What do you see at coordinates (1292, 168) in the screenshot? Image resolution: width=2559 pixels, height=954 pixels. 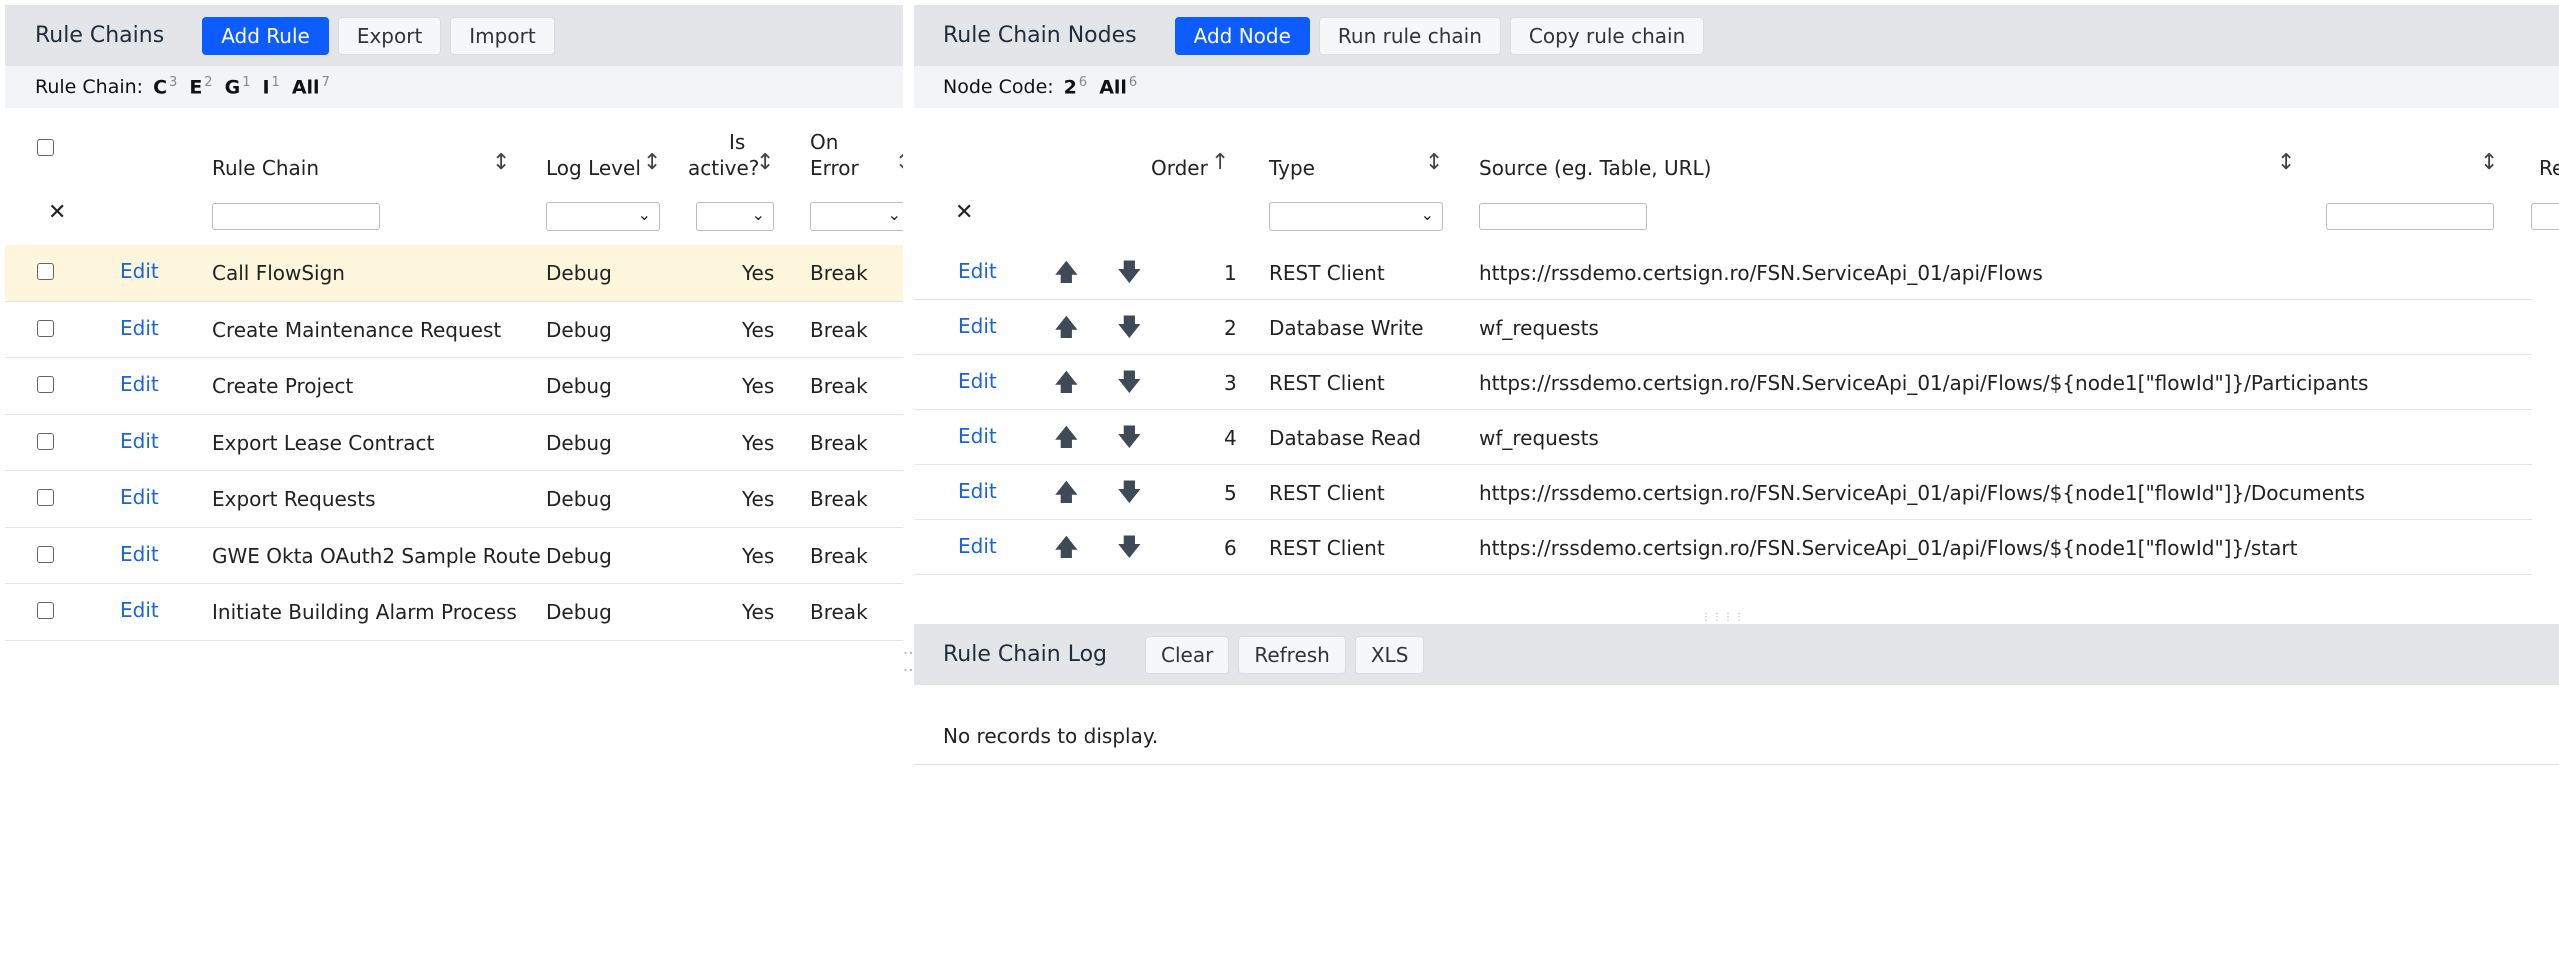 I see `col-type: Type` at bounding box center [1292, 168].